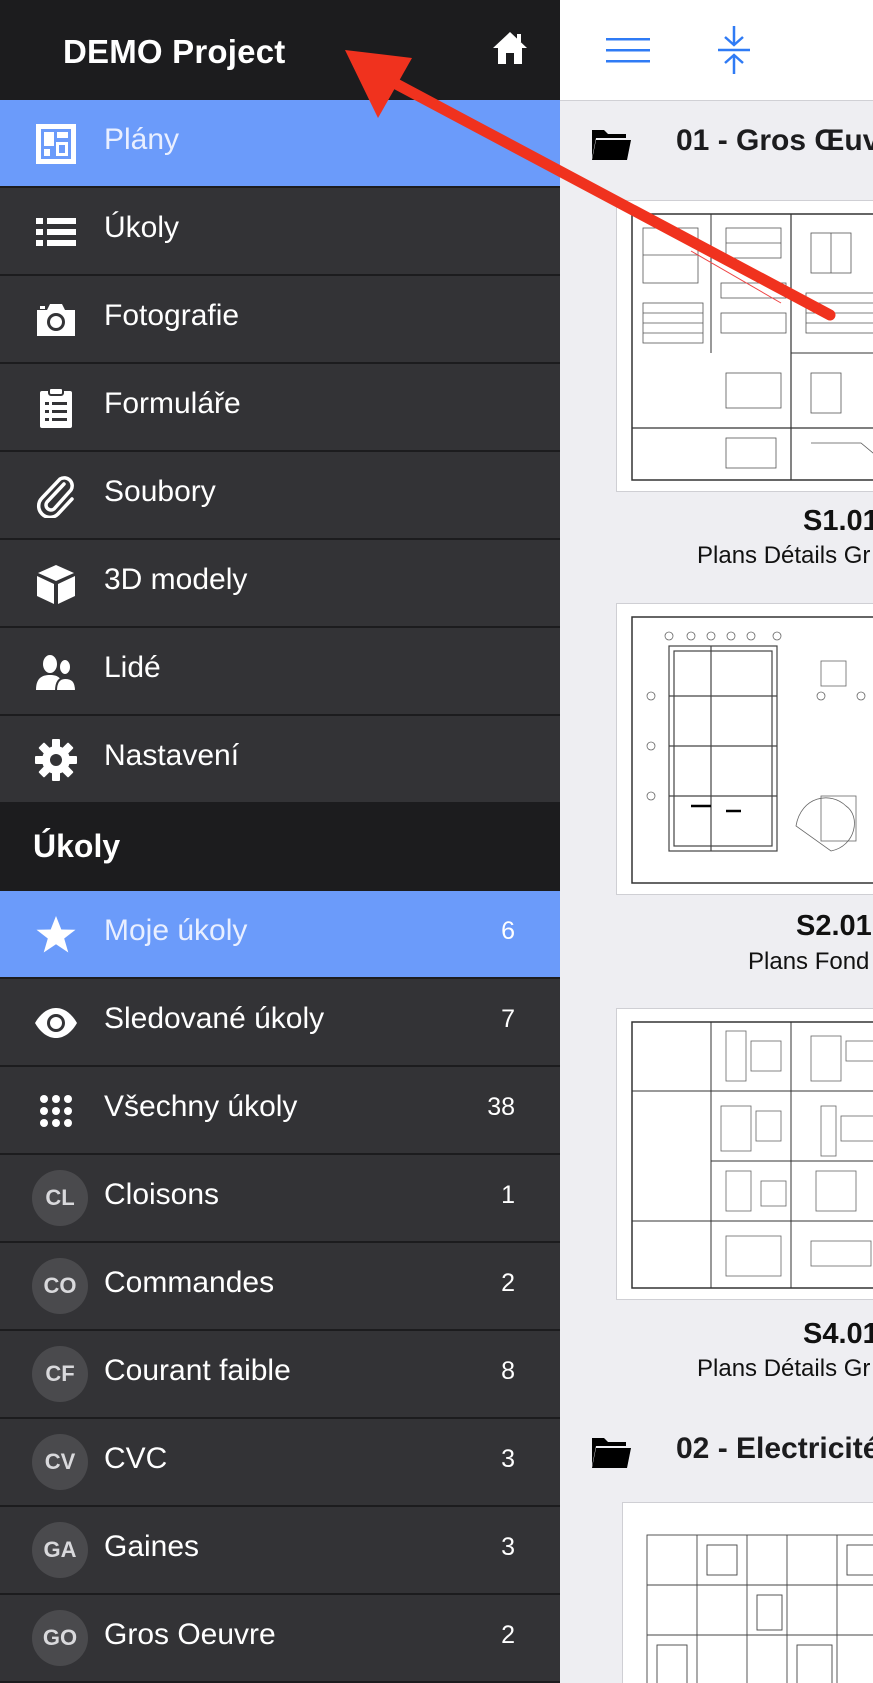  I want to click on floorplan-icon, so click(56, 144).